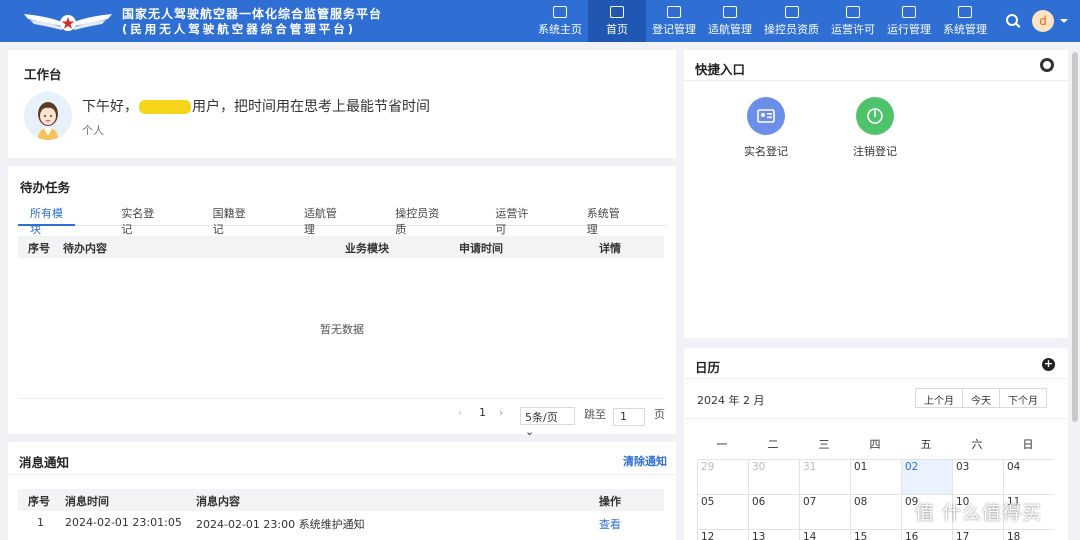 This screenshot has width=1080, height=540. What do you see at coordinates (460, 416) in the screenshot?
I see `prev-page-icon: ‹` at bounding box center [460, 416].